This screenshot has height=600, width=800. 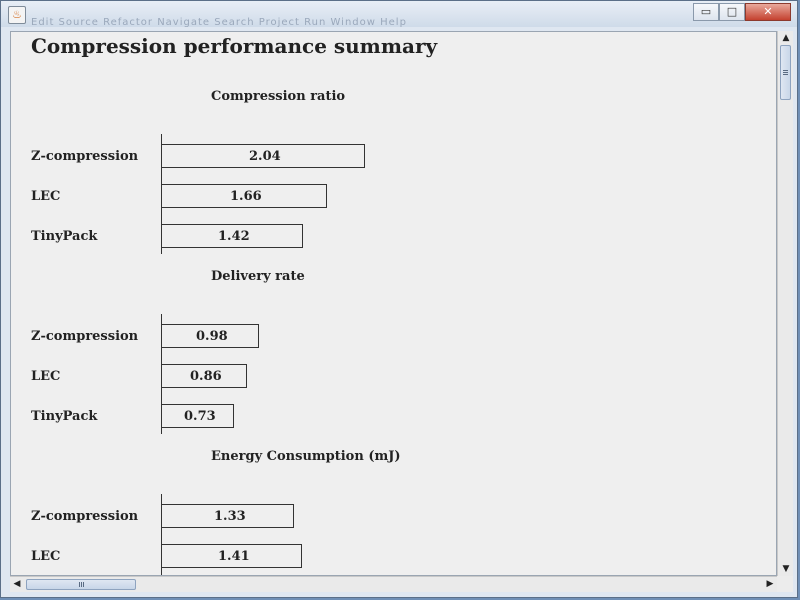 I want to click on scroll-down-icon: ▼, so click(x=786, y=569).